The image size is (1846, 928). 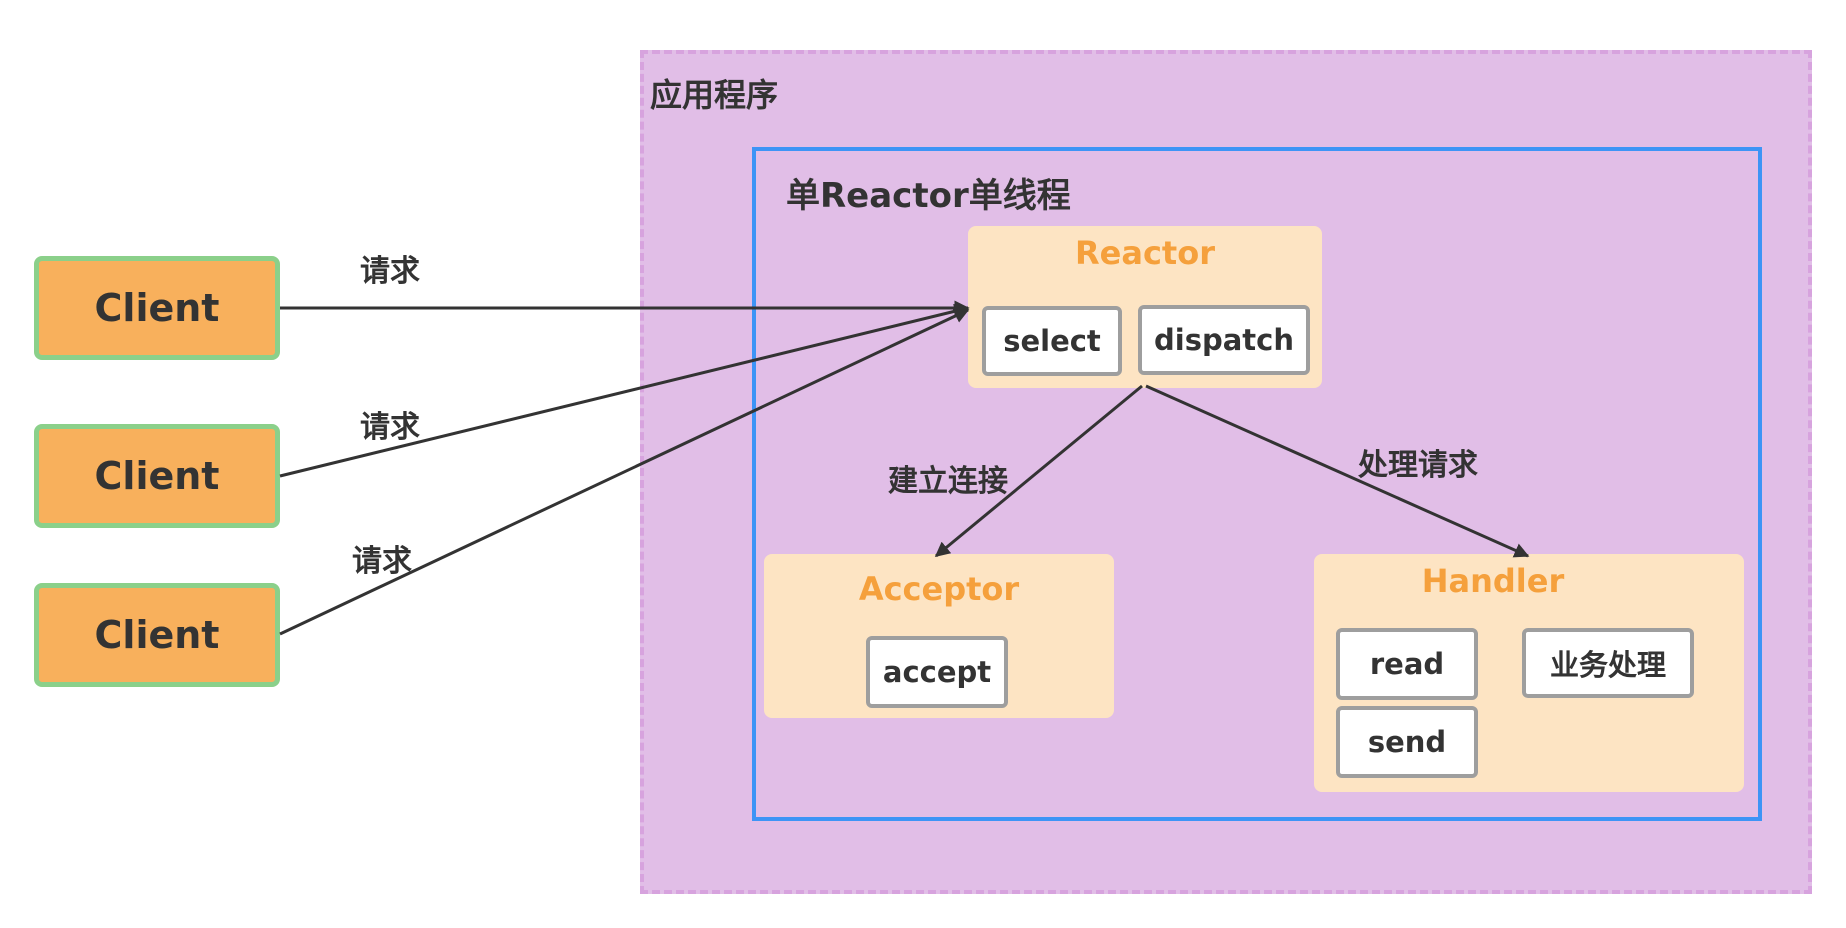 I want to click on request-label-3: 请求, so click(x=382, y=561).